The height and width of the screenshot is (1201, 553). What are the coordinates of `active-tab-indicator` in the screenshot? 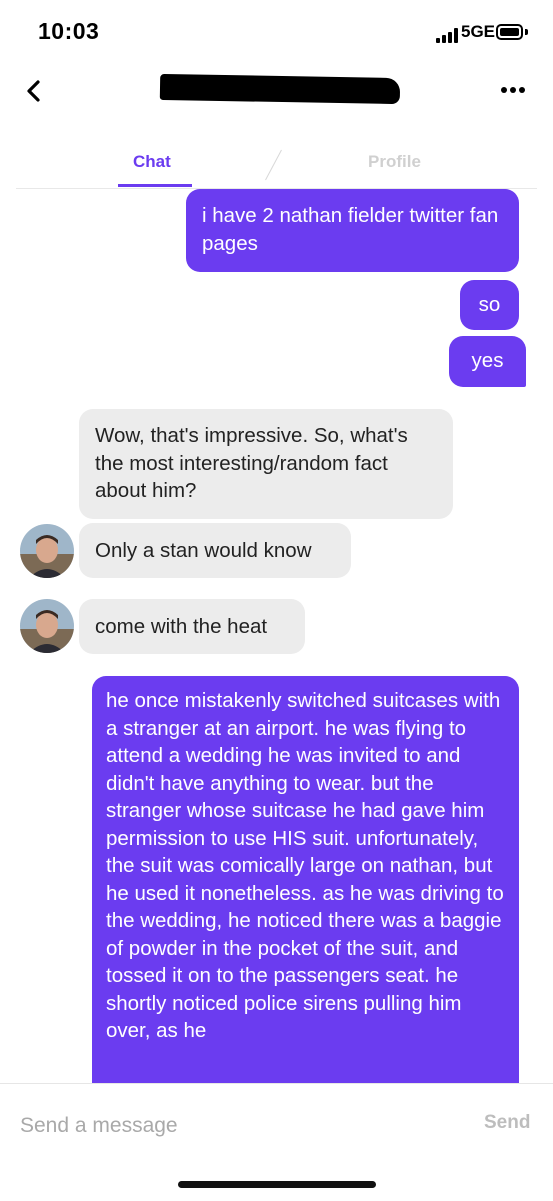 It's located at (155, 185).